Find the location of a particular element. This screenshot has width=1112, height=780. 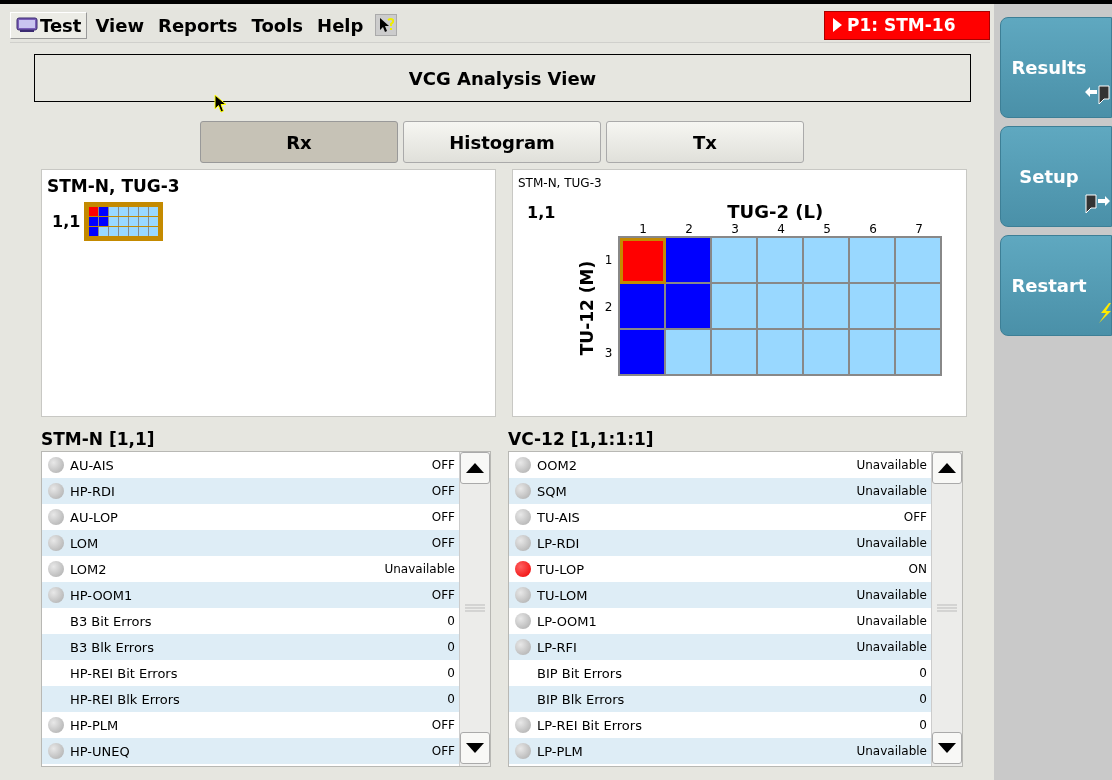

lightning-icon is located at coordinates (1105, 313).